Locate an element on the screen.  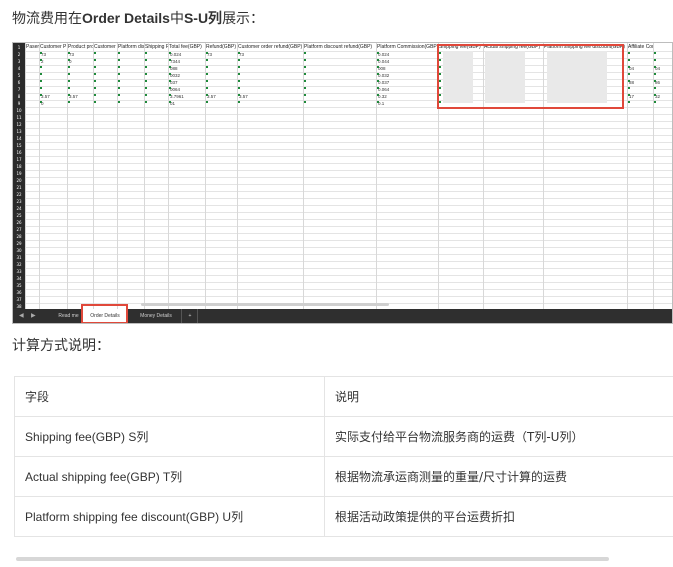
column-header: Refund(GBP) is located at coordinates (221, 47).